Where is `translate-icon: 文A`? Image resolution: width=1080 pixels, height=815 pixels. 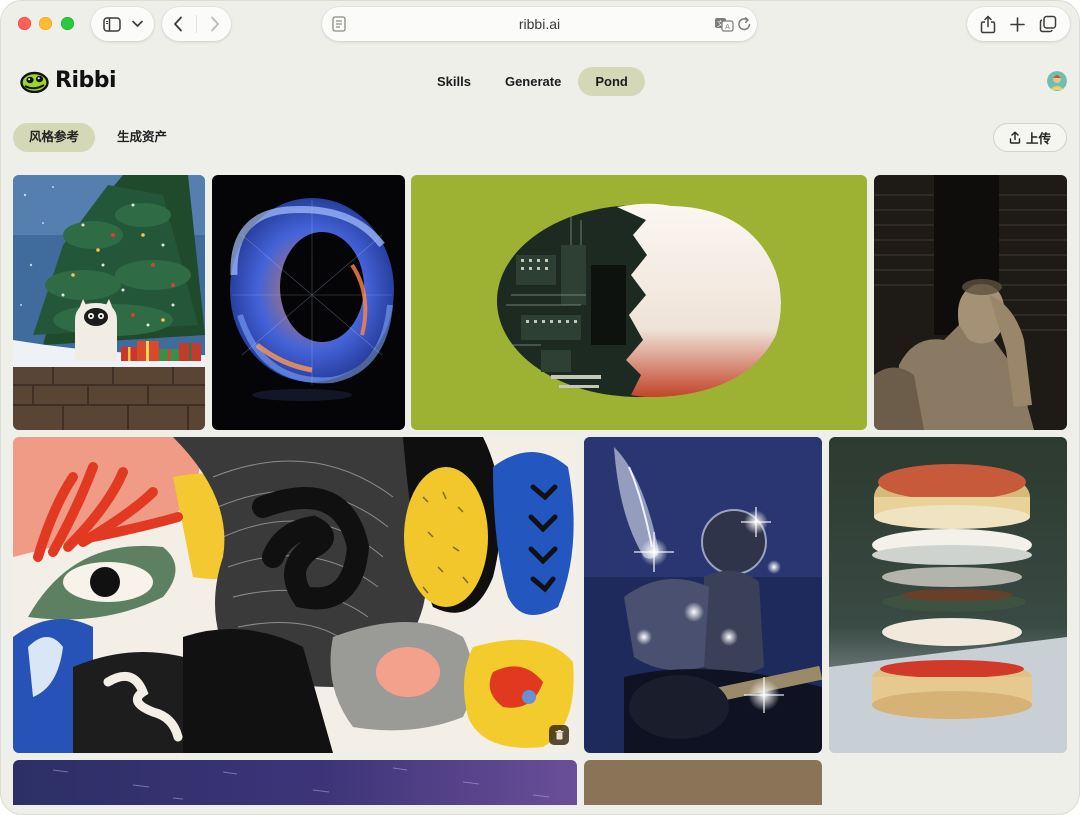 translate-icon: 文A is located at coordinates (724, 24).